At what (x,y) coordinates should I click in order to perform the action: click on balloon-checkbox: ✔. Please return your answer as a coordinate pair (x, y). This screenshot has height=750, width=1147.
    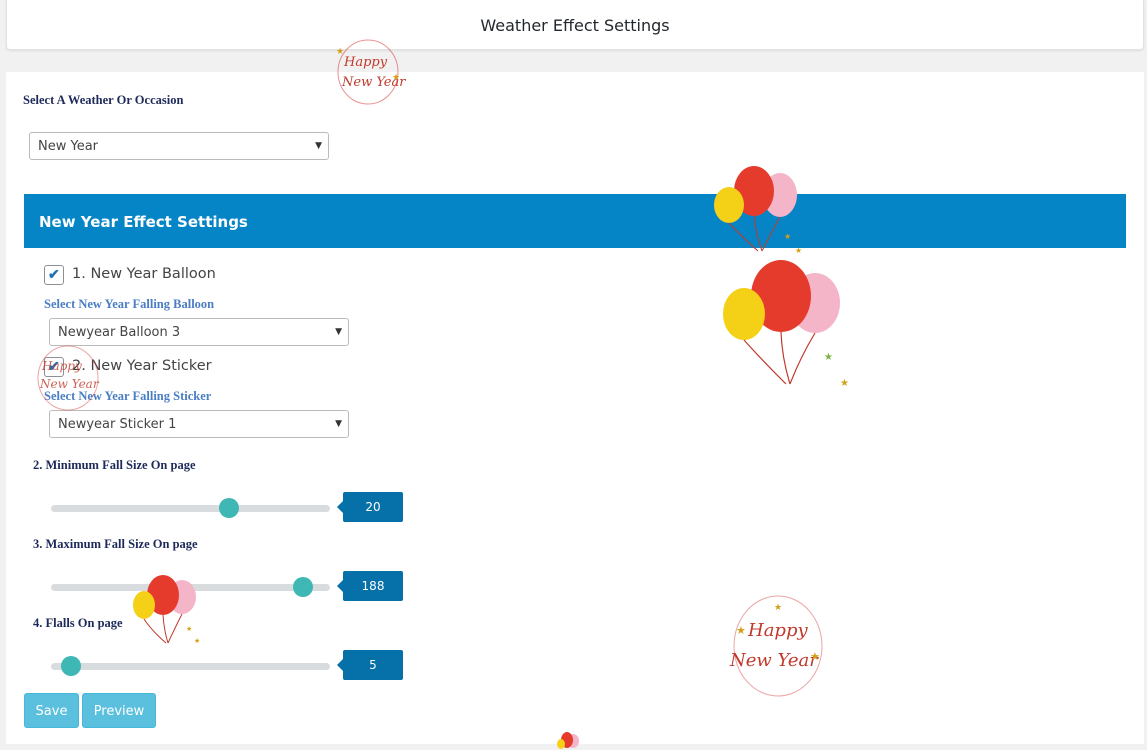
    Looking at the image, I should click on (54, 275).